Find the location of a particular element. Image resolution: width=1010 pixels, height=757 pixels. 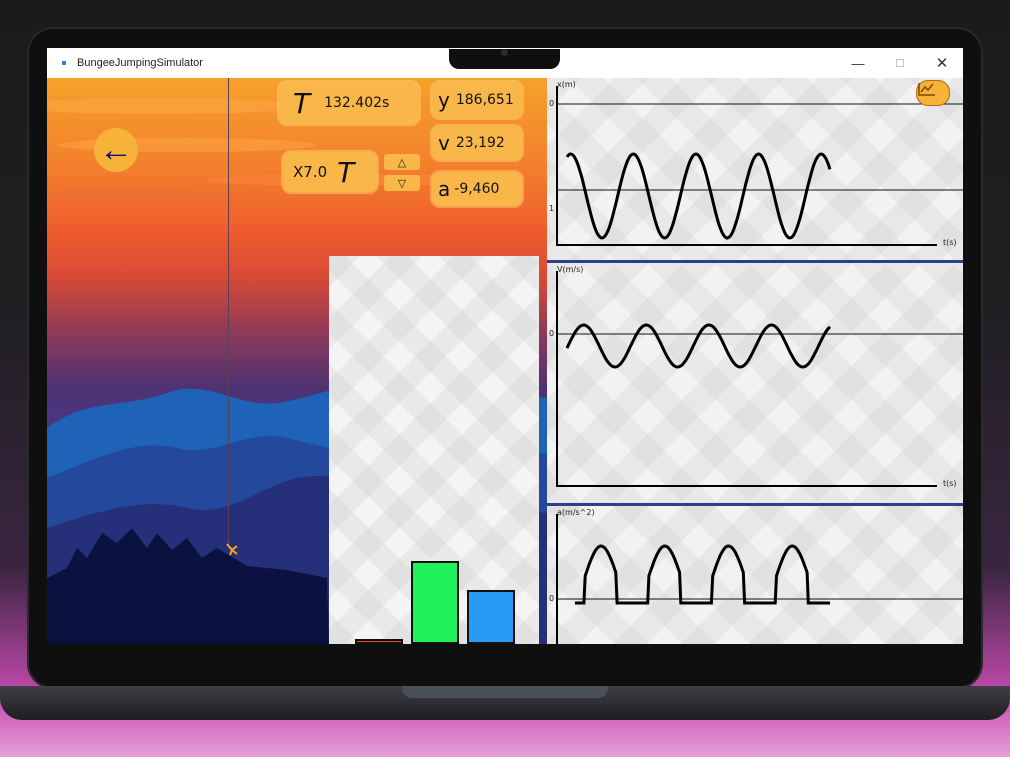

back-arrow-icon: ← is located at coordinates (116, 150).